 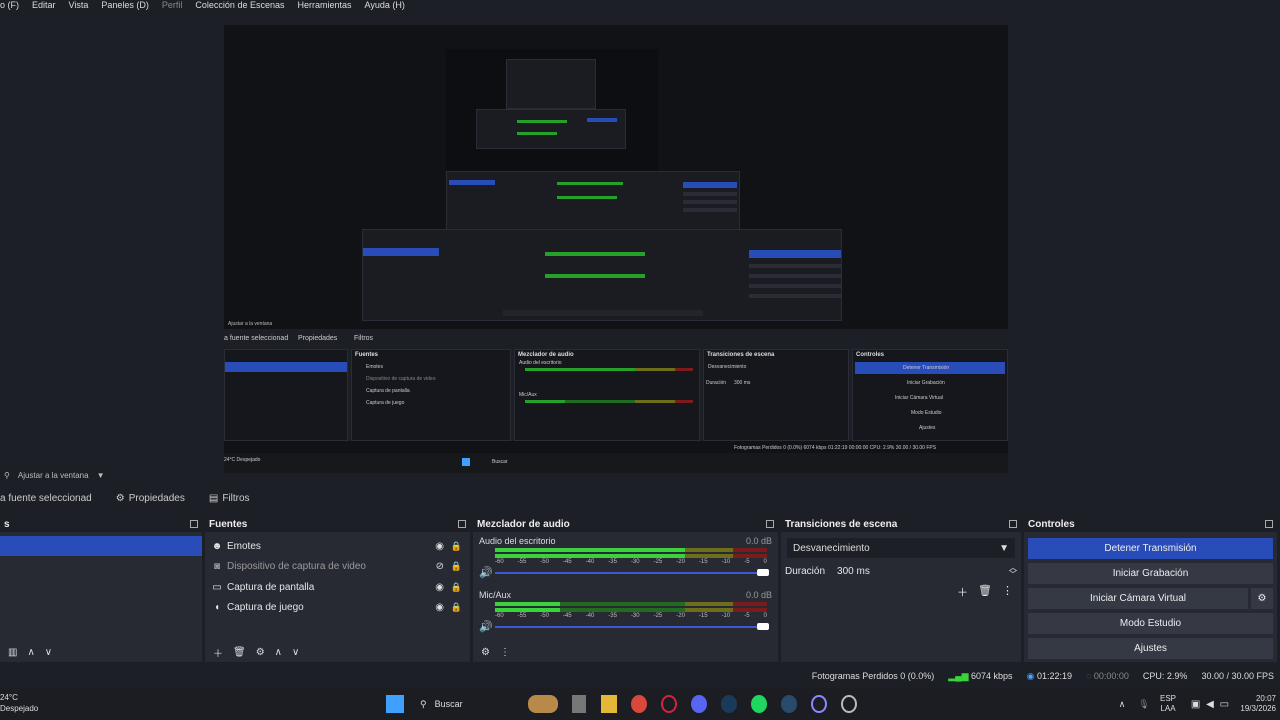 I want to click on transition-value: Desvanecimiento, so click(x=831, y=548).